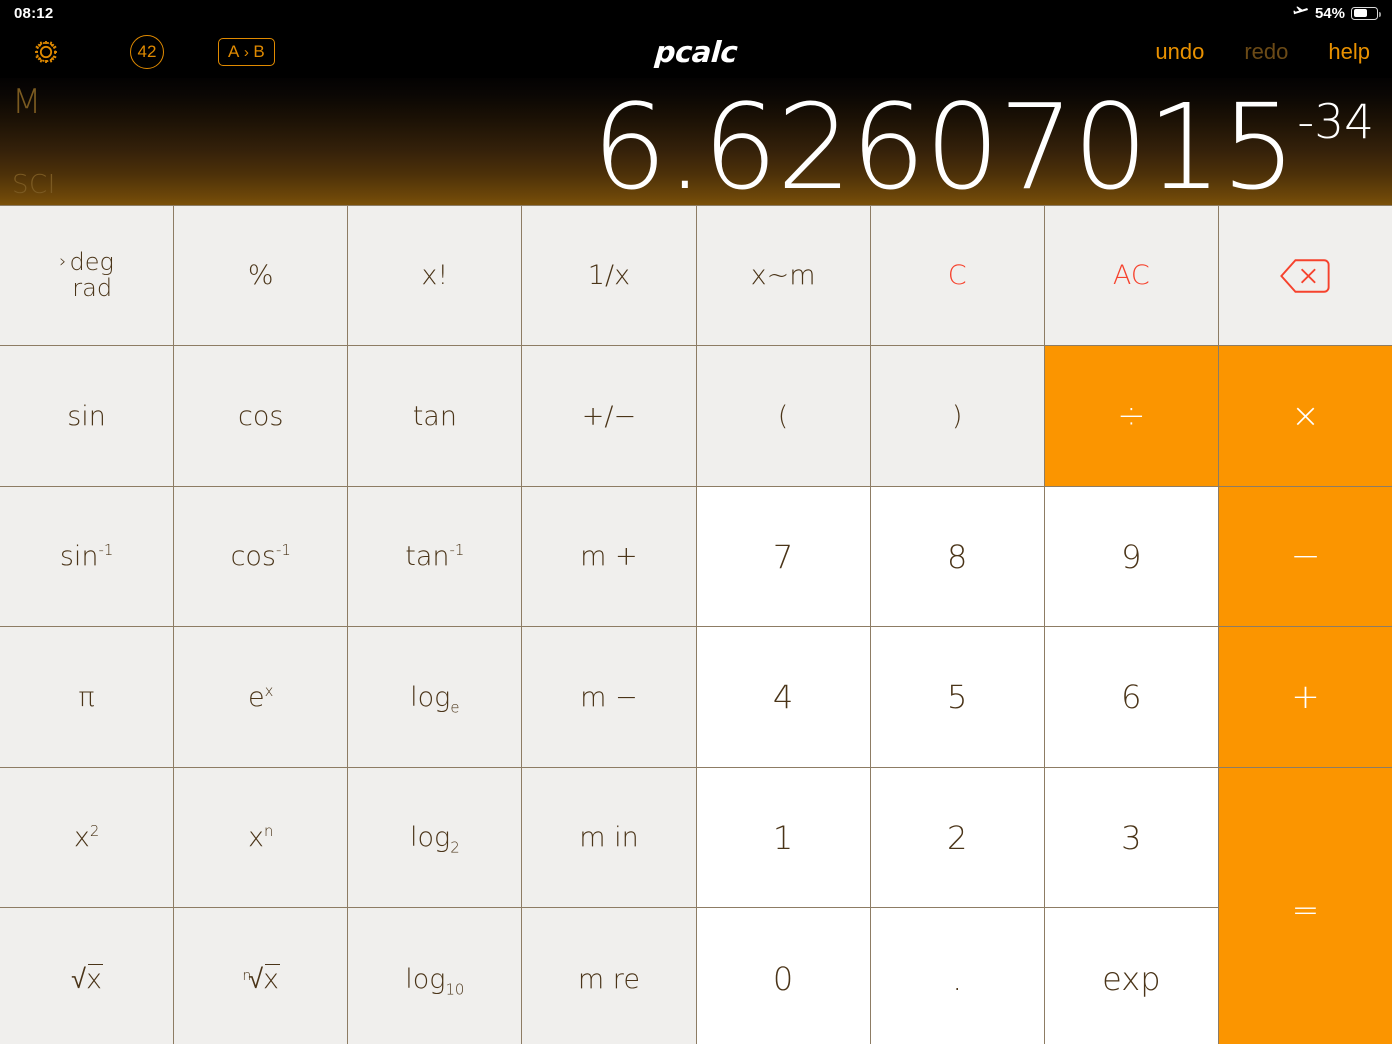 The height and width of the screenshot is (1044, 1392). I want to click on conversion-button: A › B, so click(247, 52).